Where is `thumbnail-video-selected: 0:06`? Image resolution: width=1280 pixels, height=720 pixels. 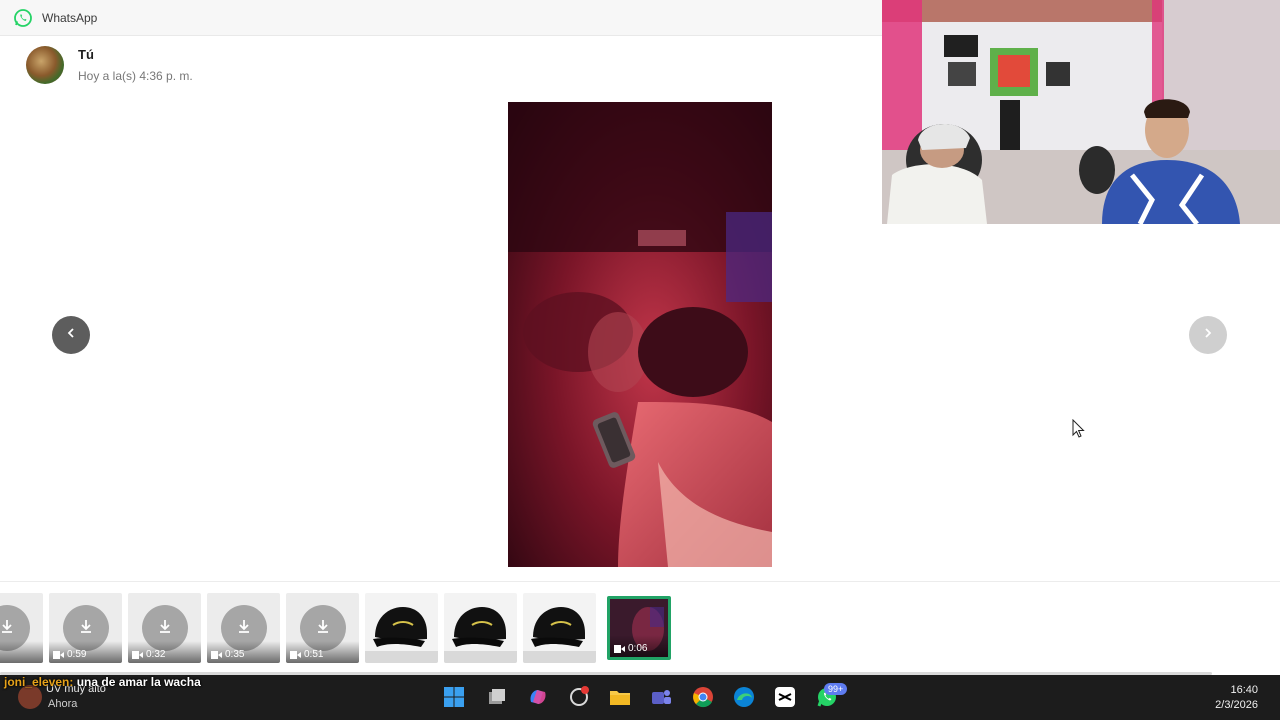 thumbnail-video-selected: 0:06 is located at coordinates (639, 628).